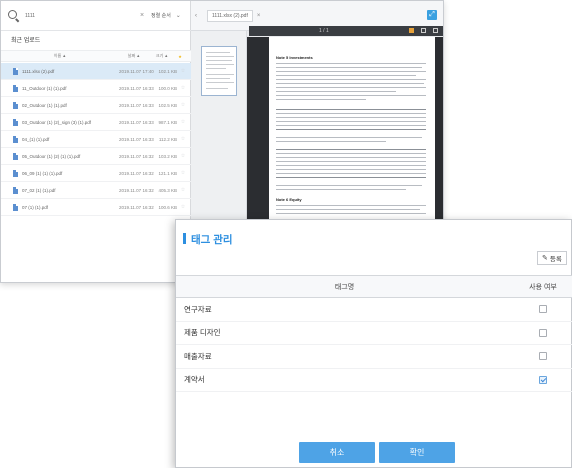  Describe the element at coordinates (432, 15) in the screenshot. I see `expand-icon: ⤢` at that location.